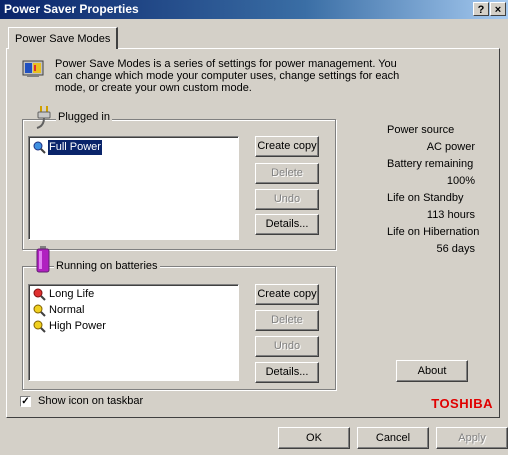  What do you see at coordinates (68, 147) in the screenshot?
I see `list-item-full-power: Full Power` at bounding box center [68, 147].